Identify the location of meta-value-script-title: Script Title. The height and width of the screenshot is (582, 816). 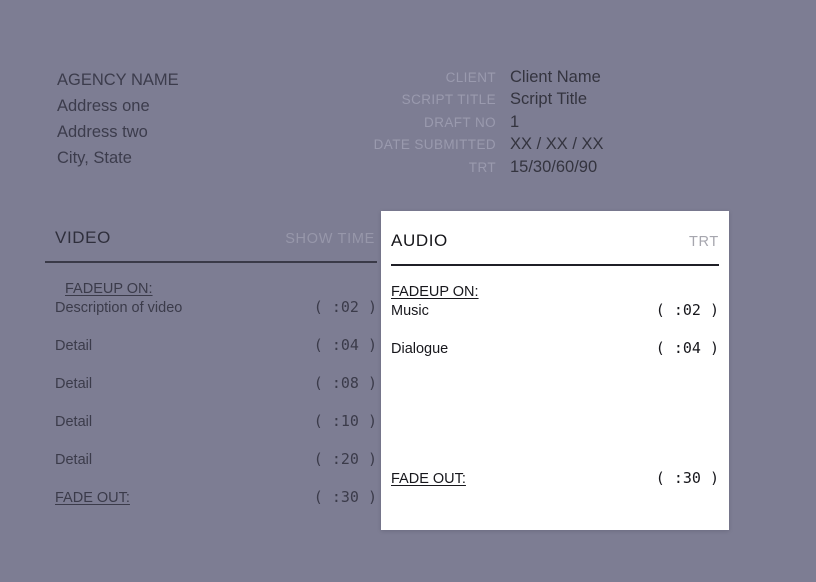
(549, 99).